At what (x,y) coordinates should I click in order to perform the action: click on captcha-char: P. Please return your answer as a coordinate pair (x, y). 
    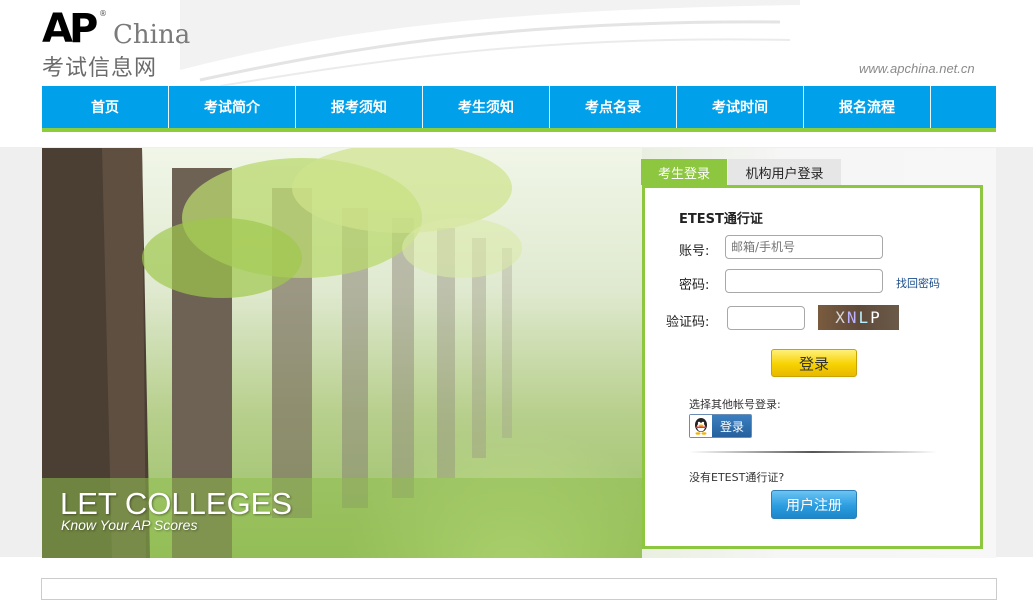
    Looking at the image, I should click on (876, 317).